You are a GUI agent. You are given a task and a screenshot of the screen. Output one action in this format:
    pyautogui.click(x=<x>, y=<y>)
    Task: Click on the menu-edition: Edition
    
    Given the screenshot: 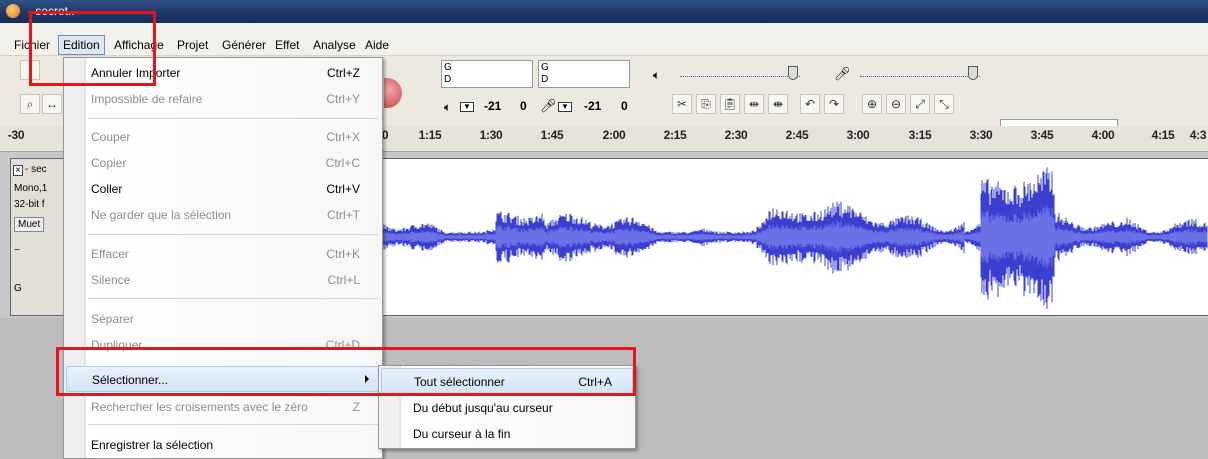 What is the action you would take?
    pyautogui.click(x=81, y=45)
    